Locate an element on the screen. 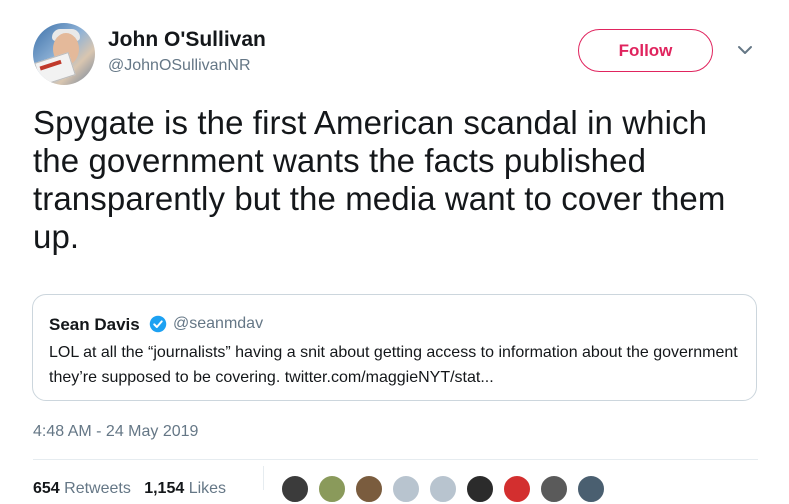 Image resolution: width=789 pixels, height=504 pixels. likes-stat: 1,154 Likes is located at coordinates (185, 488).